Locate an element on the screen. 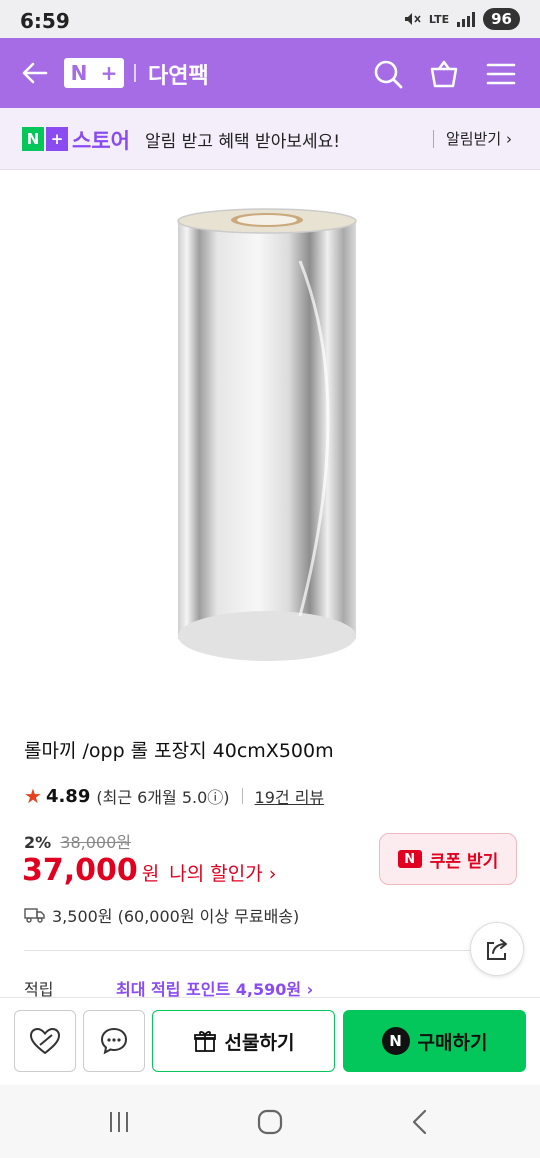 This screenshot has width=540, height=1158. truck-icon is located at coordinates (34, 915).